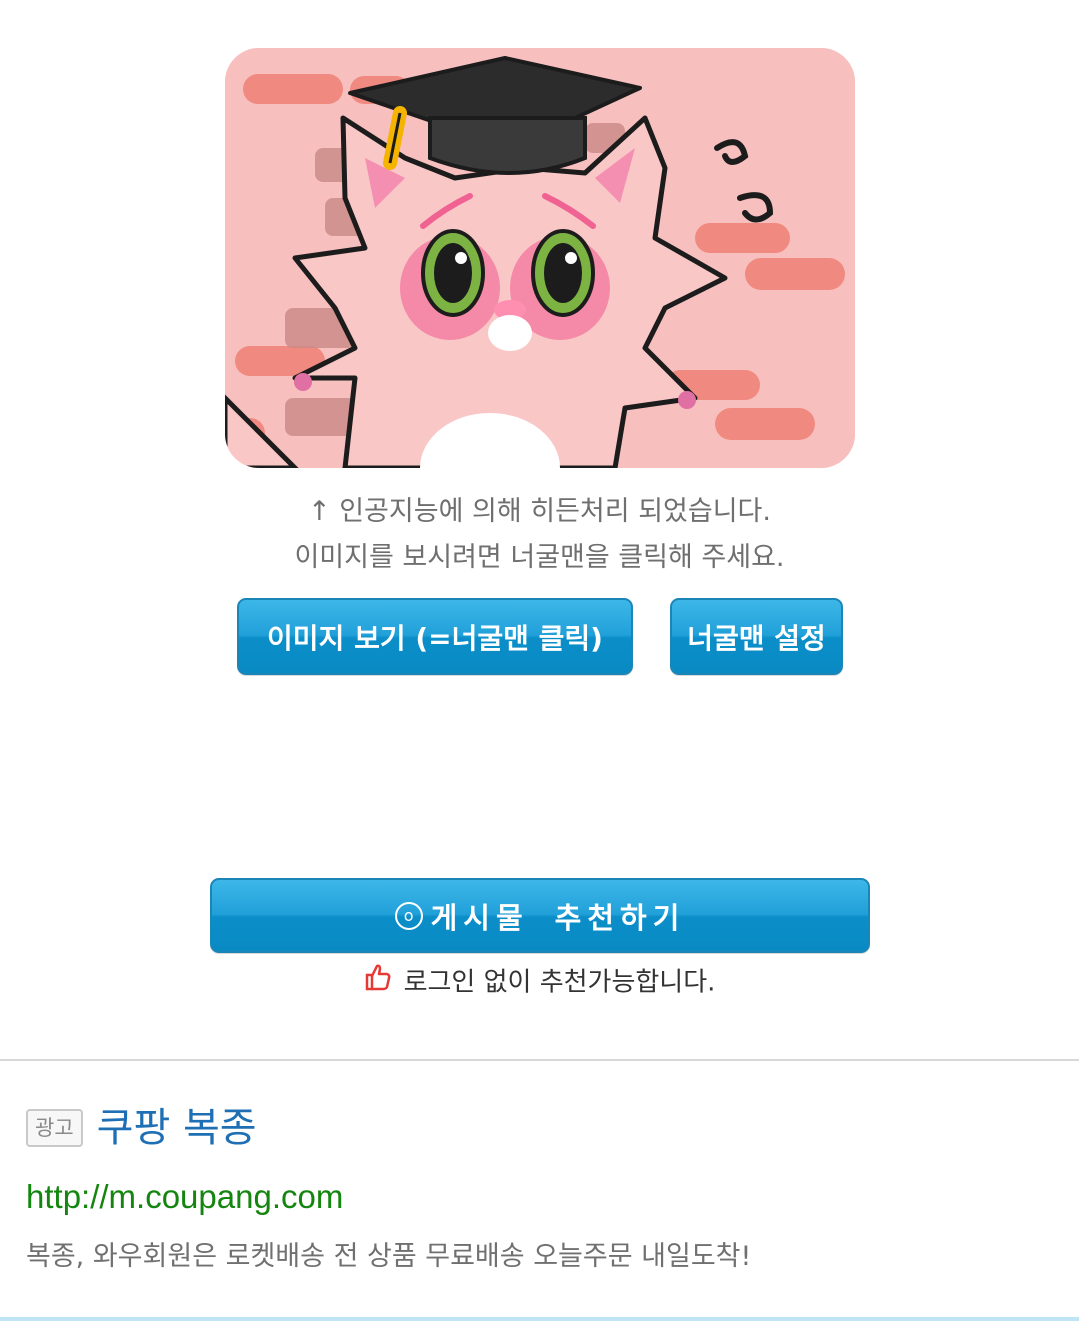  I want to click on ad-header: 광고 쿠팡 복종, so click(141, 1128).